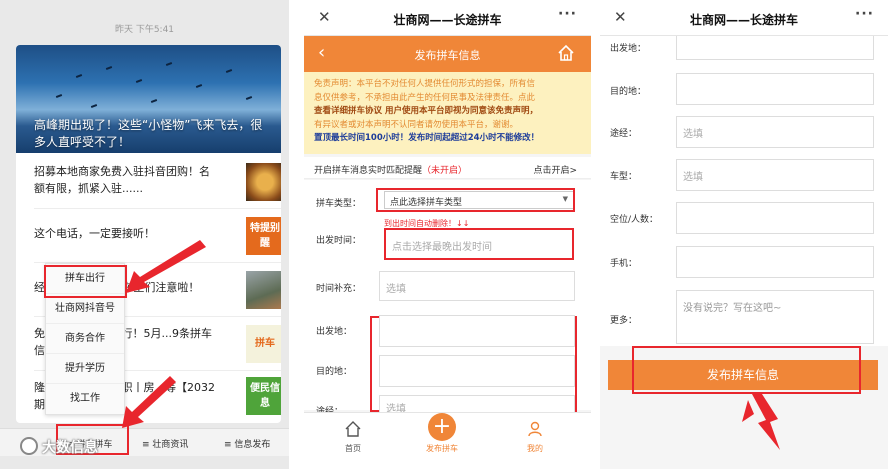  I want to click on phone-input, so click(775, 262).